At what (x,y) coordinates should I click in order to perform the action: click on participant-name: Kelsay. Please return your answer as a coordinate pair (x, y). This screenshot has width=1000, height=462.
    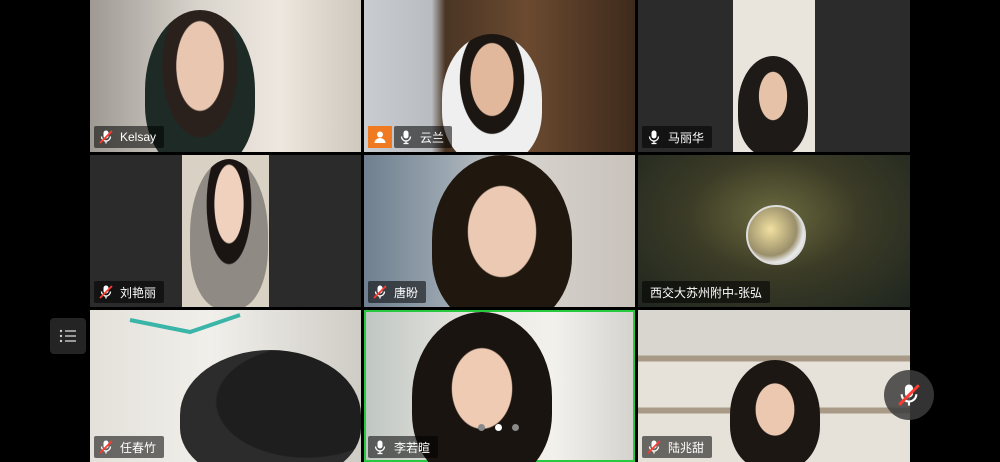
    Looking at the image, I should click on (138, 137).